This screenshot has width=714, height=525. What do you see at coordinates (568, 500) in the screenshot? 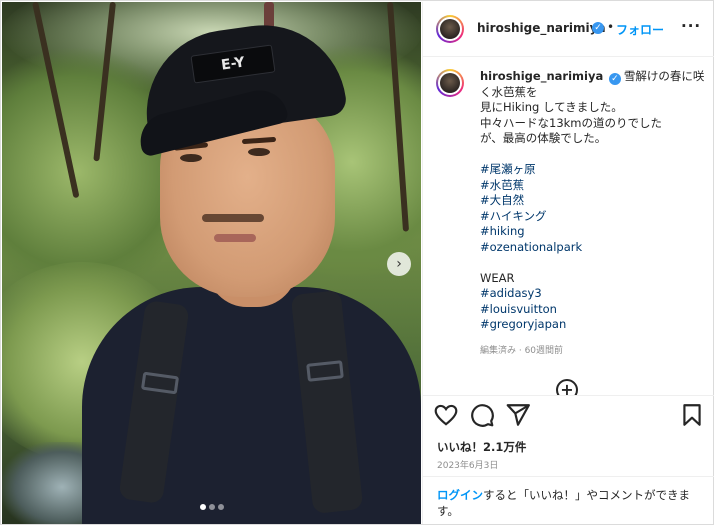
I see `login-prompt: ログインすると「いいね！」やコメントができます。` at bounding box center [568, 500].